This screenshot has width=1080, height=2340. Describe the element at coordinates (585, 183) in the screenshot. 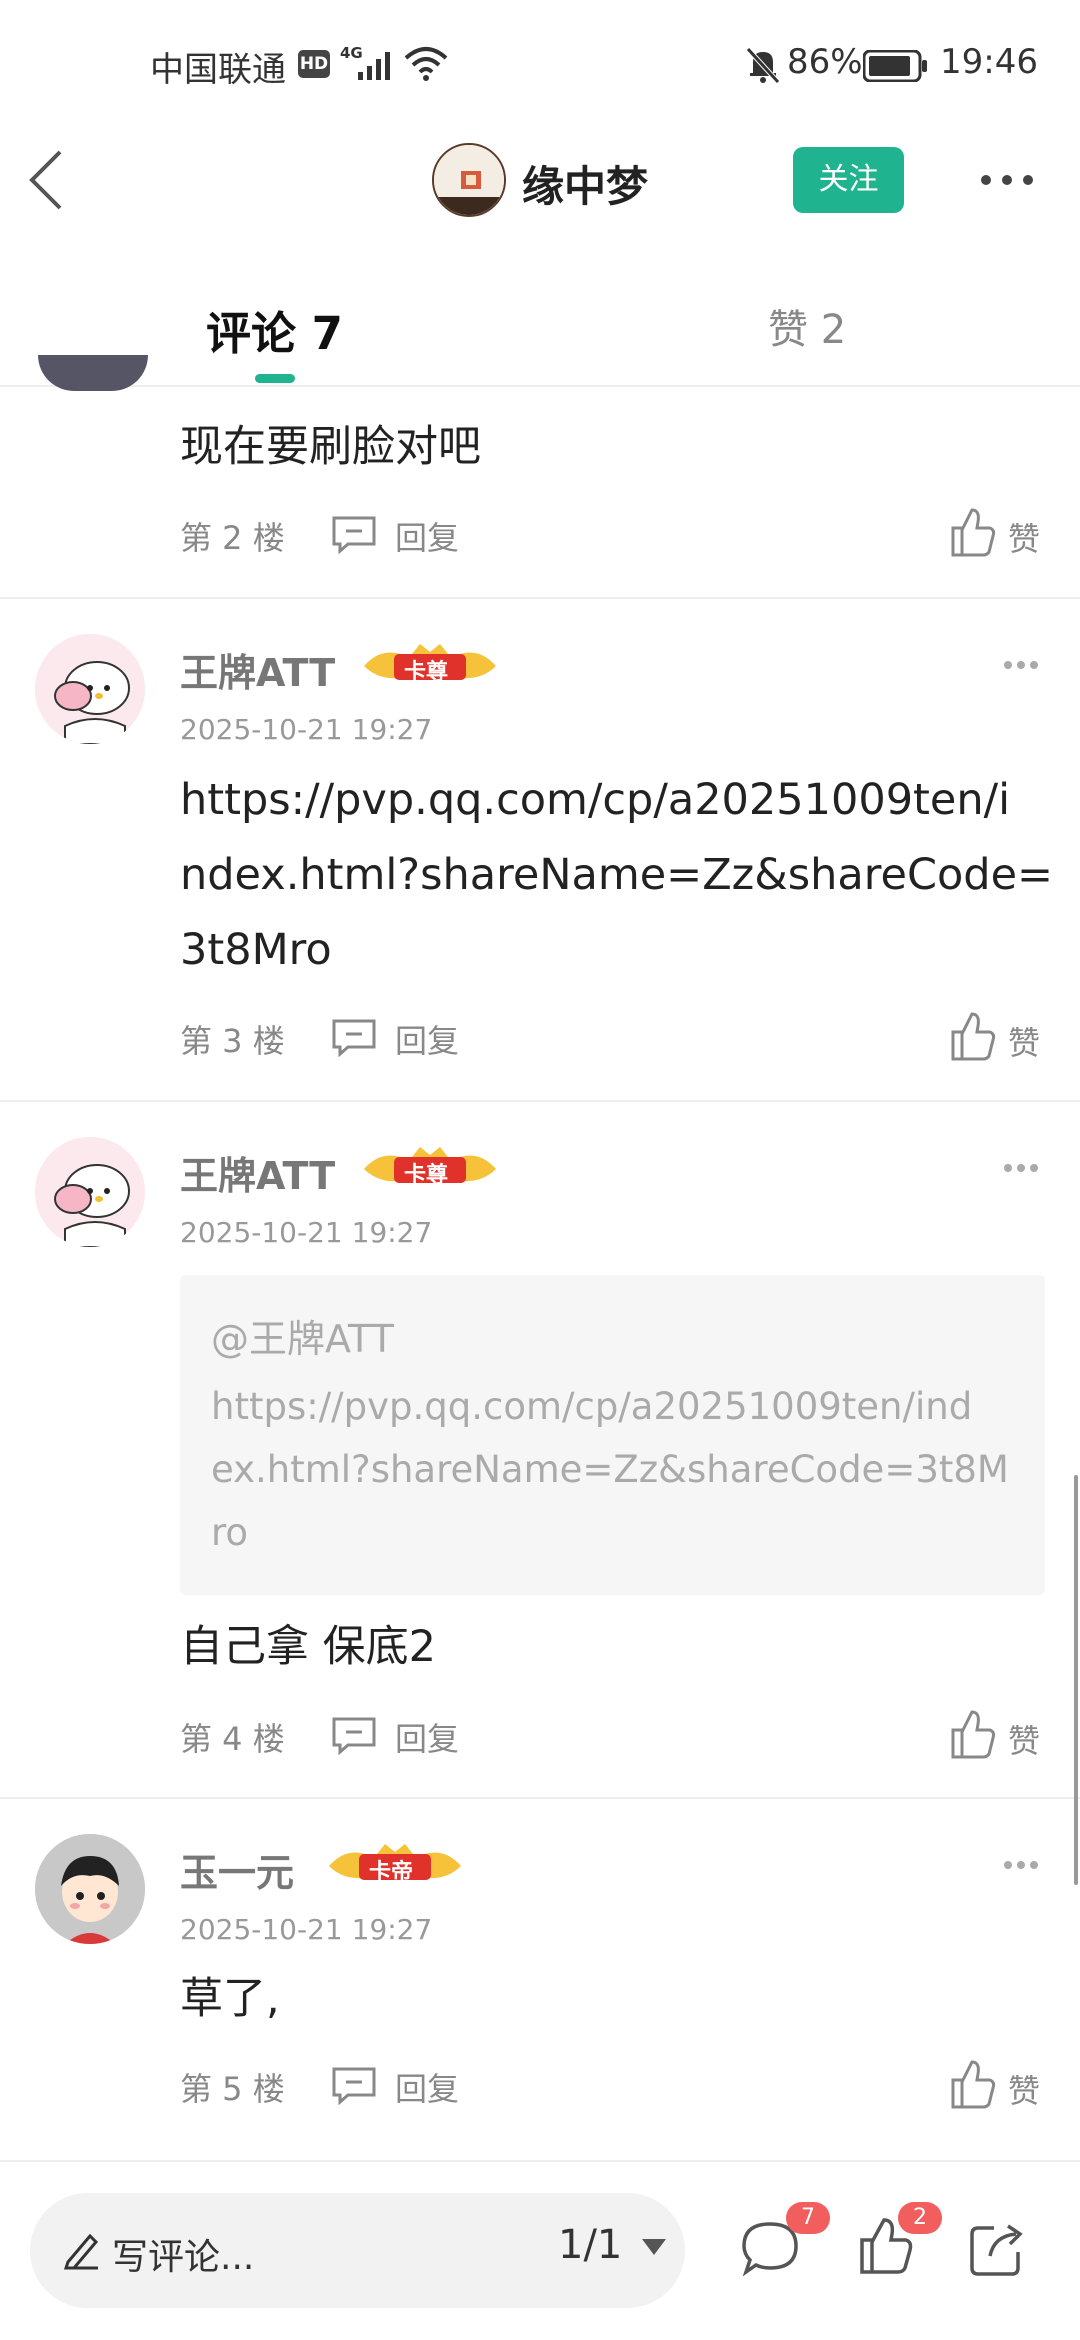

I see `header-username: 缘中梦` at that location.